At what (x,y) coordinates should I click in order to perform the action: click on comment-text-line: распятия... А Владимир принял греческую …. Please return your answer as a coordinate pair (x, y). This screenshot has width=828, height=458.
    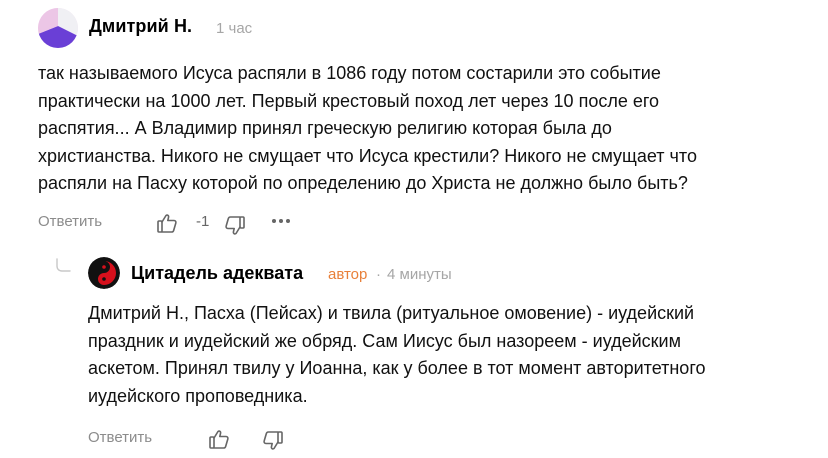
    Looking at the image, I should click on (325, 128).